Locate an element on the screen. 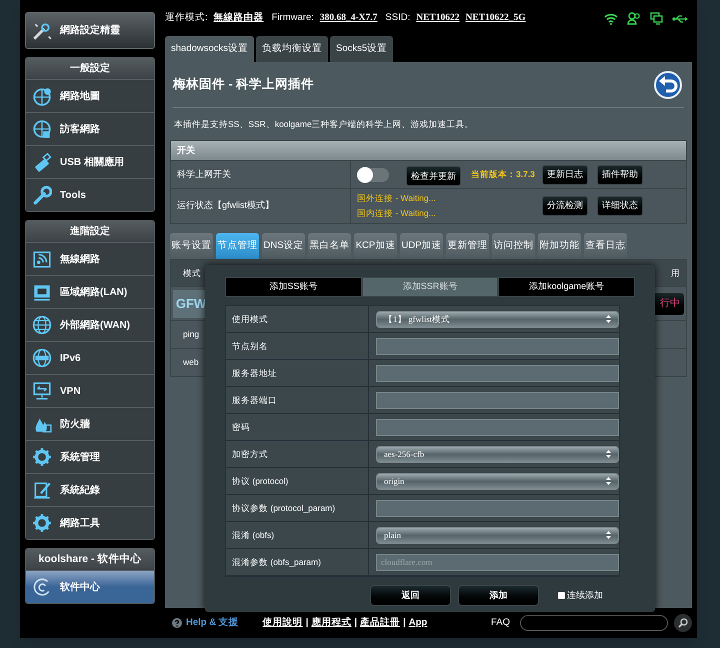 This screenshot has width=720, height=648. document-pen-icon is located at coordinates (42, 490).